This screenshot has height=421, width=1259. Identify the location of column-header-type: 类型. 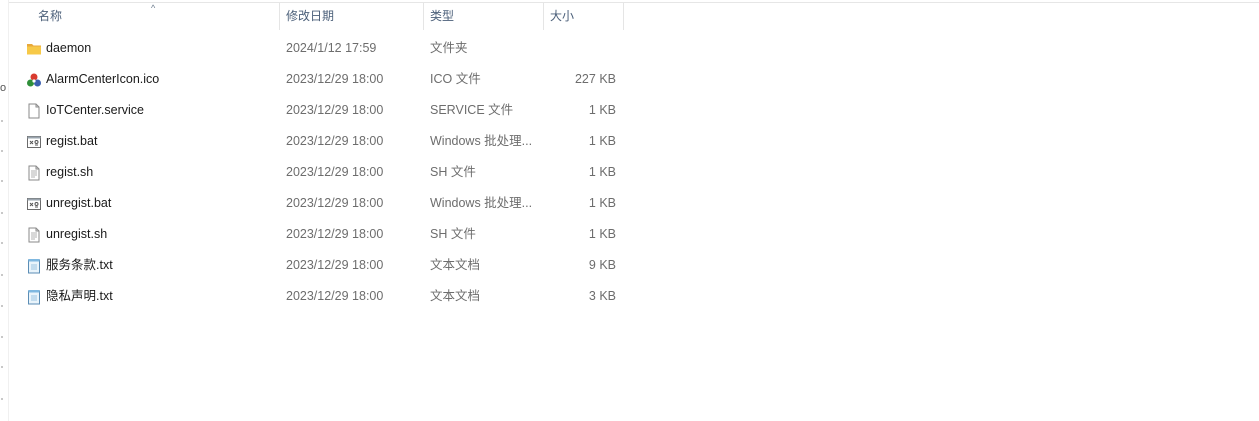
(484, 16).